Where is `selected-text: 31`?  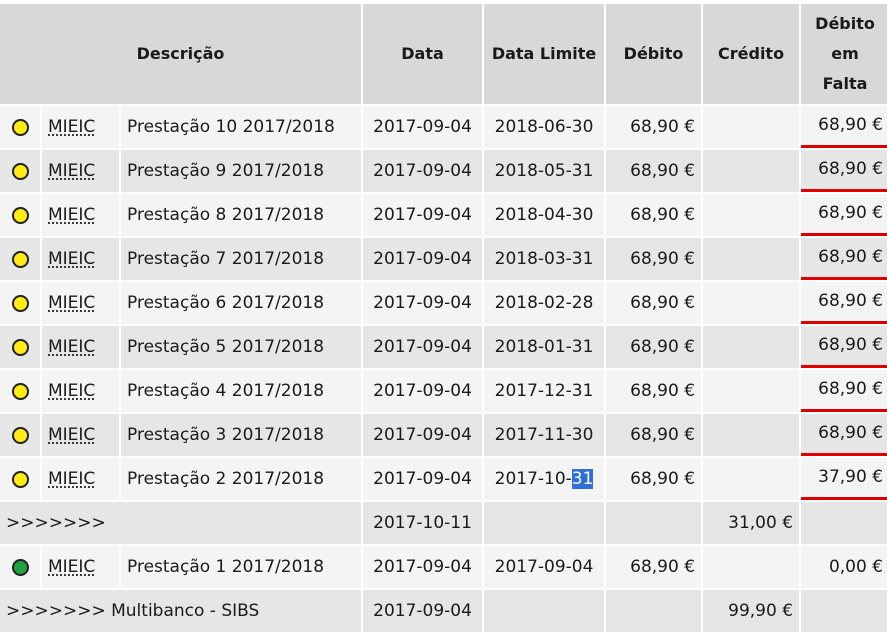
selected-text: 31 is located at coordinates (582, 479).